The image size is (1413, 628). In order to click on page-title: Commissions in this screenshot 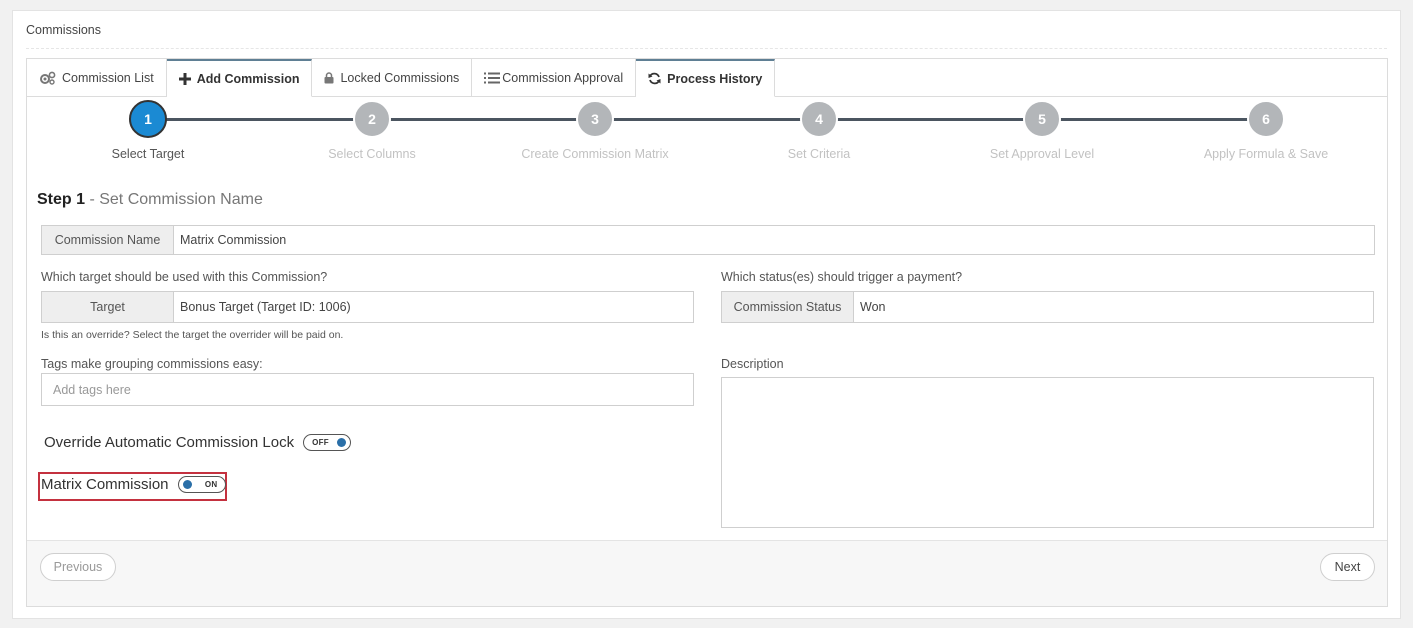, I will do `click(64, 30)`.